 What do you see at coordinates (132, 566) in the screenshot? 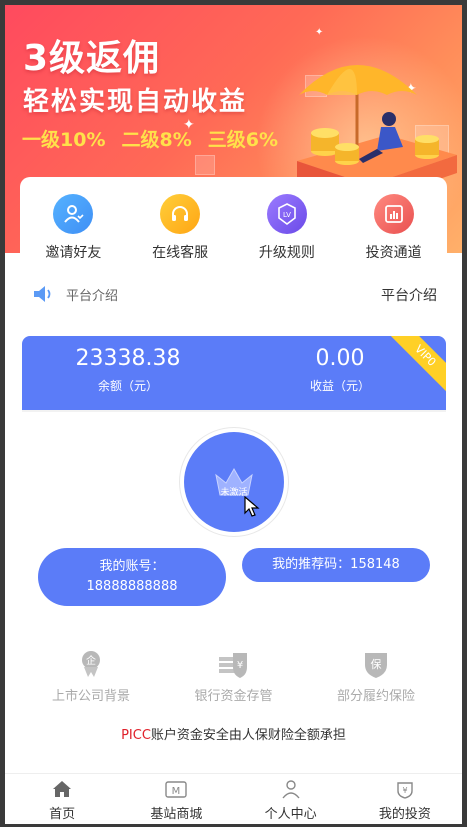
I see `account-label: 我的账号：` at bounding box center [132, 566].